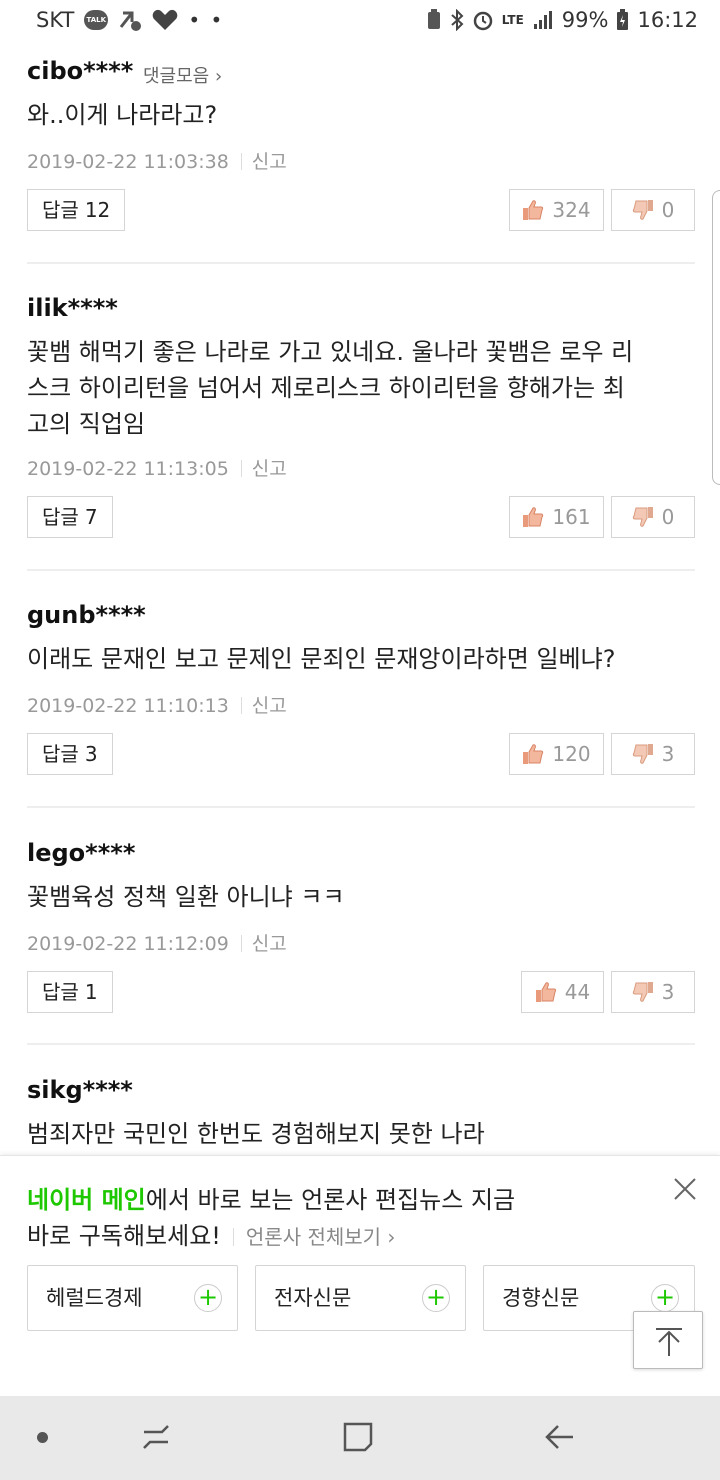 This screenshot has height=1480, width=720. I want to click on press-name: 전자신문, so click(313, 1298).